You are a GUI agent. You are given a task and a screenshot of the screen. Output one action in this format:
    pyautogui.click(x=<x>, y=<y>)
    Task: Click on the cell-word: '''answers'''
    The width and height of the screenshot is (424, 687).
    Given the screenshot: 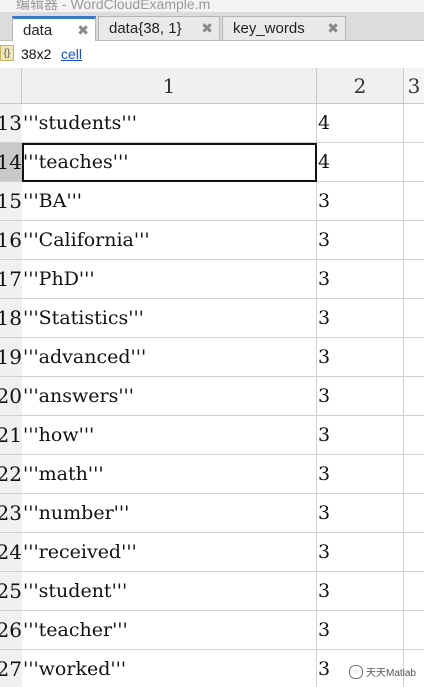 What is the action you would take?
    pyautogui.click(x=169, y=396)
    